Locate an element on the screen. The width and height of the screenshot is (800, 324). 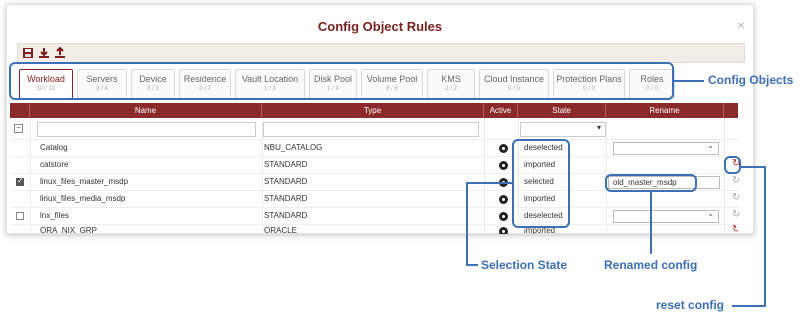
col-type-header: Type is located at coordinates (373, 110).